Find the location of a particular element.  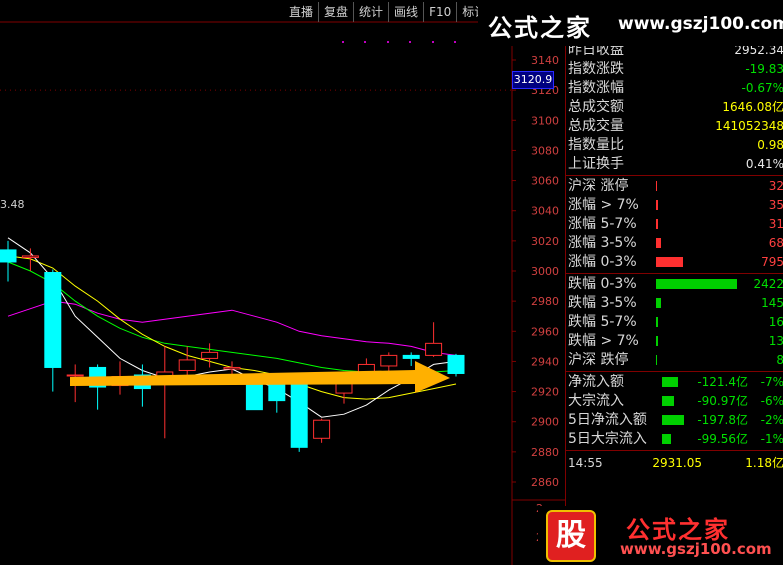

row-value: -0.67% is located at coordinates (762, 88).